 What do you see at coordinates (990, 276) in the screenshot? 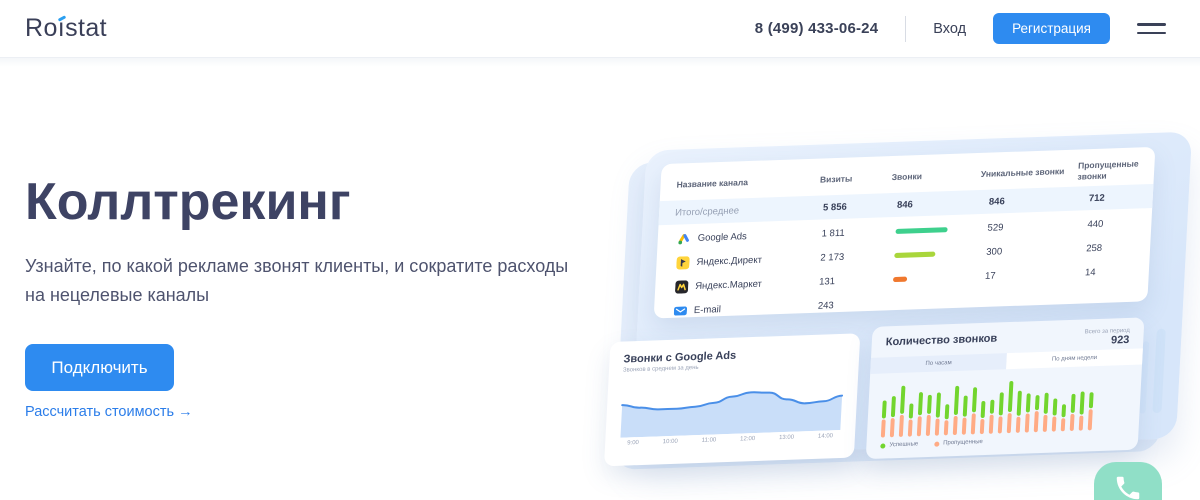
I see `unique-calls-value: 17` at bounding box center [990, 276].